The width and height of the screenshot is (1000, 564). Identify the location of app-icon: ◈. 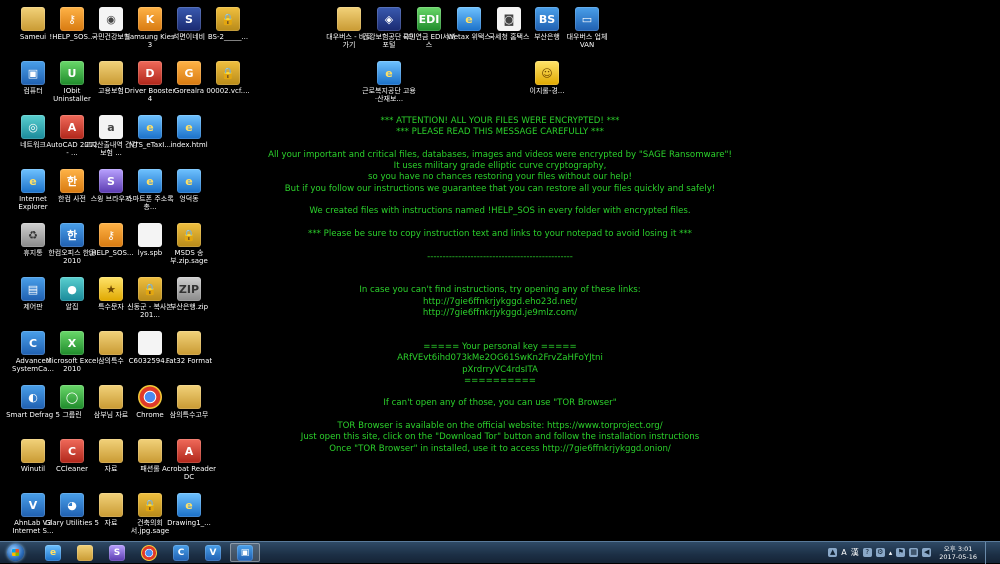
(389, 19).